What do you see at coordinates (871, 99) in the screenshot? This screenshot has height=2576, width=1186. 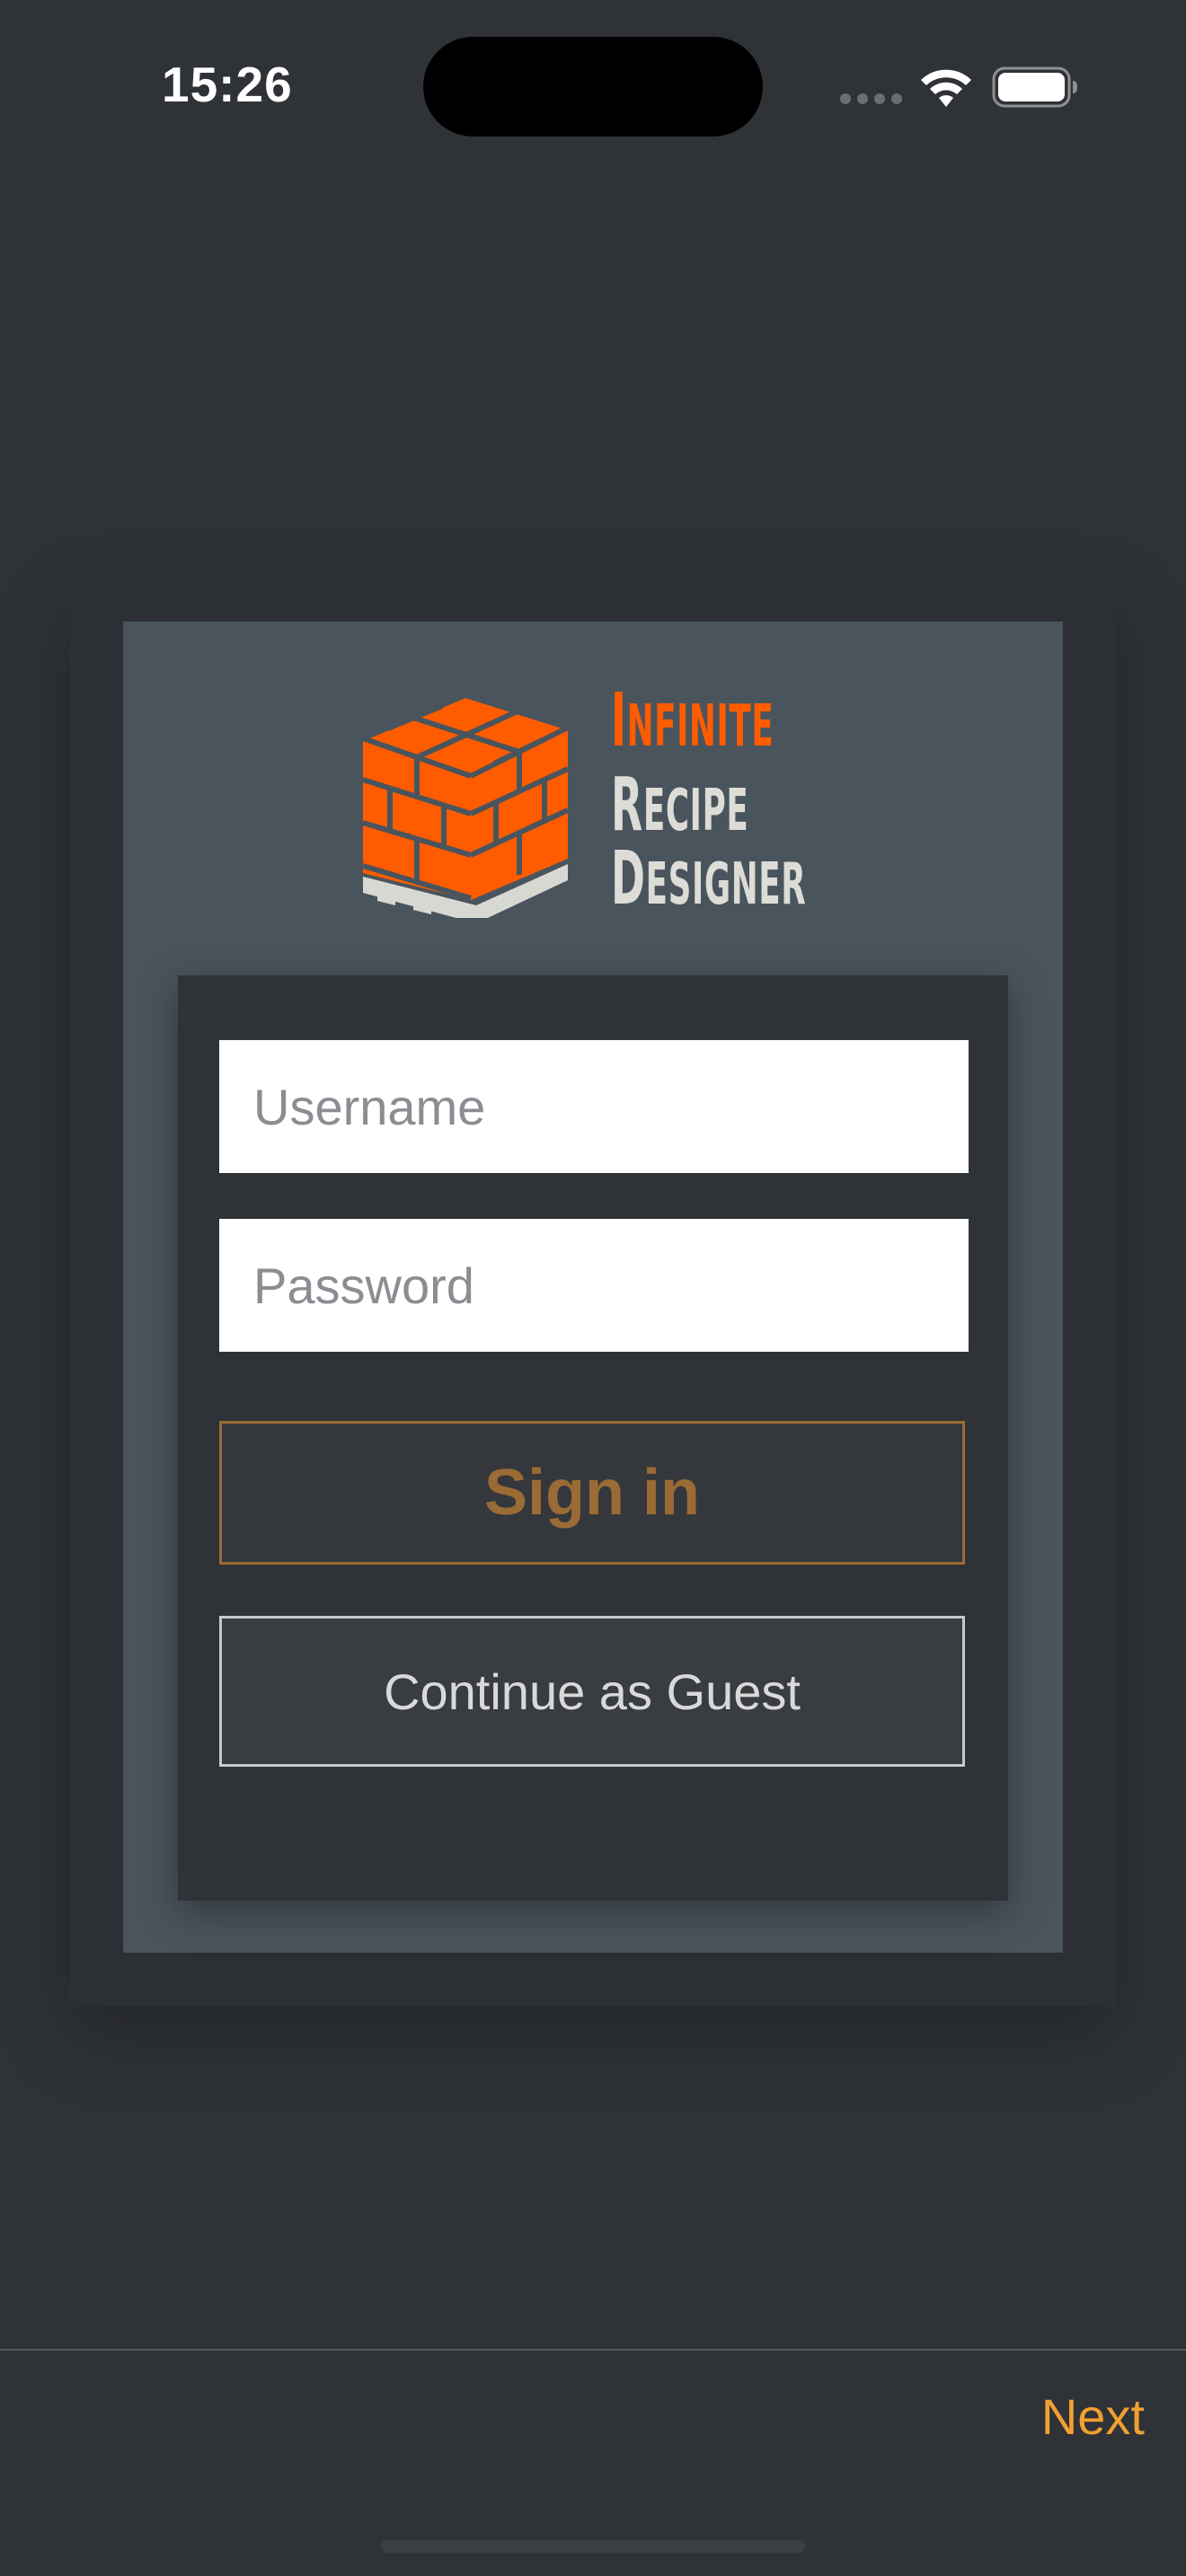 I see `cellular-signal-icon` at bounding box center [871, 99].